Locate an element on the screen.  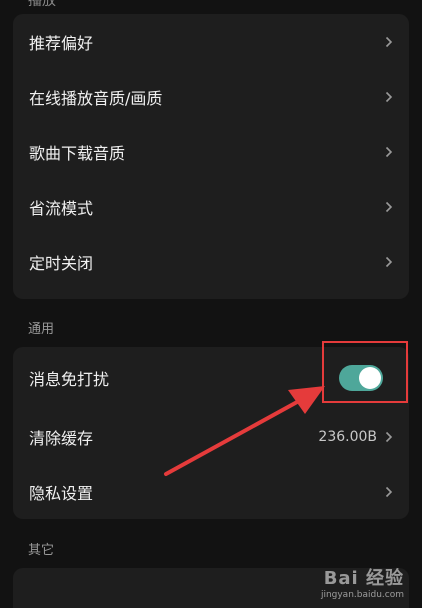
section-title-other: 其它 is located at coordinates (41, 550).